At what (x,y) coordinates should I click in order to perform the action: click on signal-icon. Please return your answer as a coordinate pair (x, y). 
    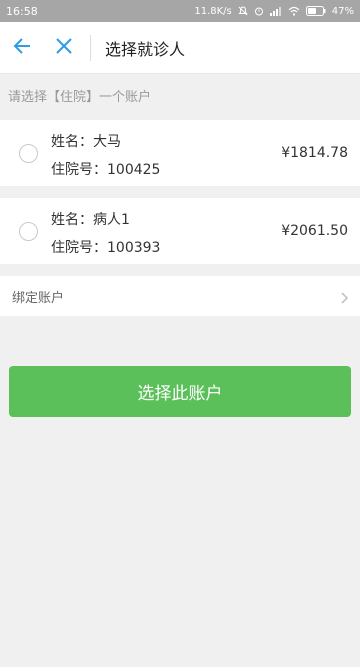
    Looking at the image, I should click on (275, 11).